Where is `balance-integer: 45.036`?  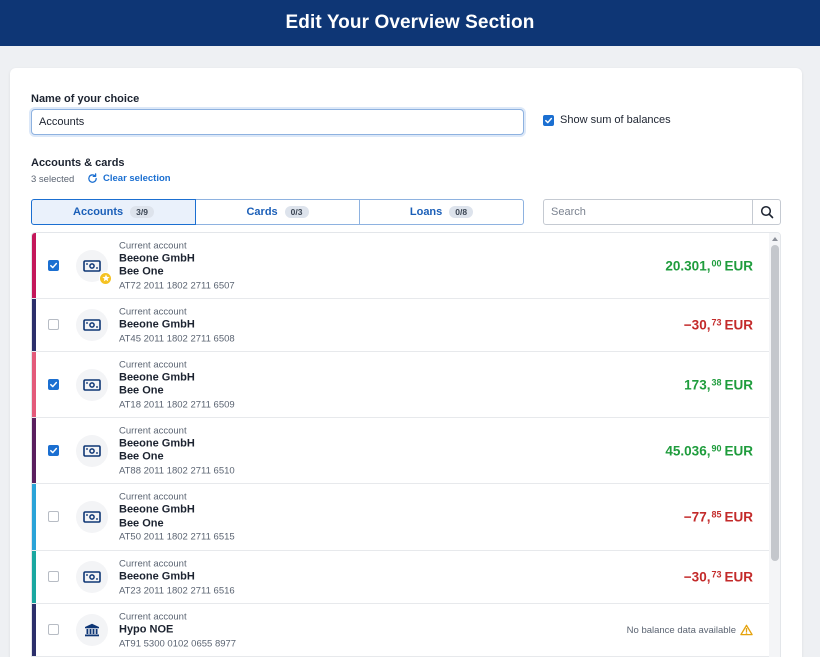 balance-integer: 45.036 is located at coordinates (686, 450).